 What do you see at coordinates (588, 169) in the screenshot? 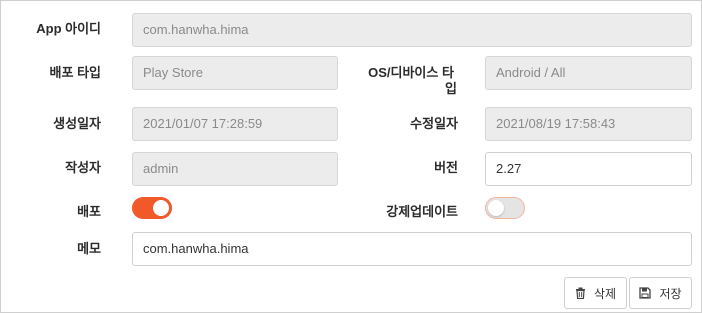
I see `version-input: 2.27` at bounding box center [588, 169].